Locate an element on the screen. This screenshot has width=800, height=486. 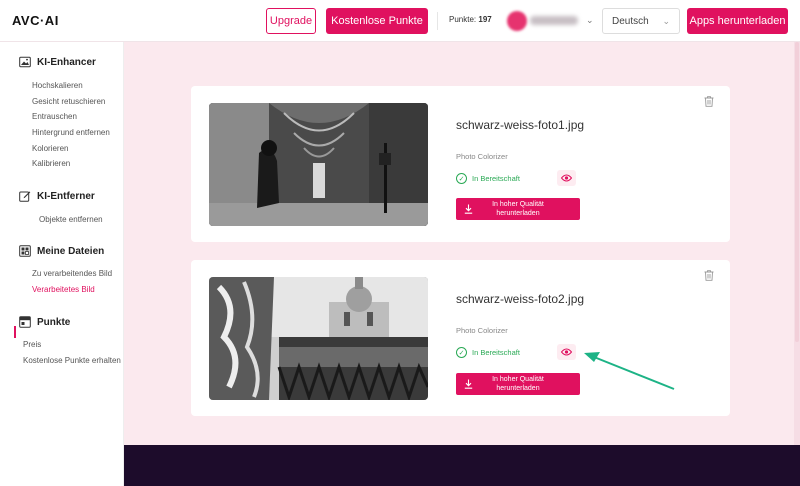
sidebar-item-zu-verarbeitendes-bild: Zu verarbeitendes Bild is located at coordinates (72, 273).